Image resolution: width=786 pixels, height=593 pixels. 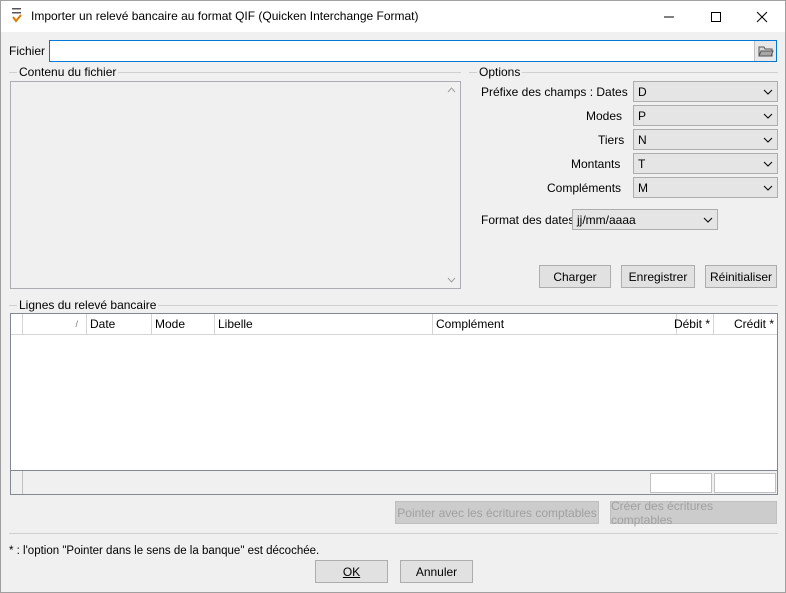 I want to click on footer-separator, so click(x=393, y=533).